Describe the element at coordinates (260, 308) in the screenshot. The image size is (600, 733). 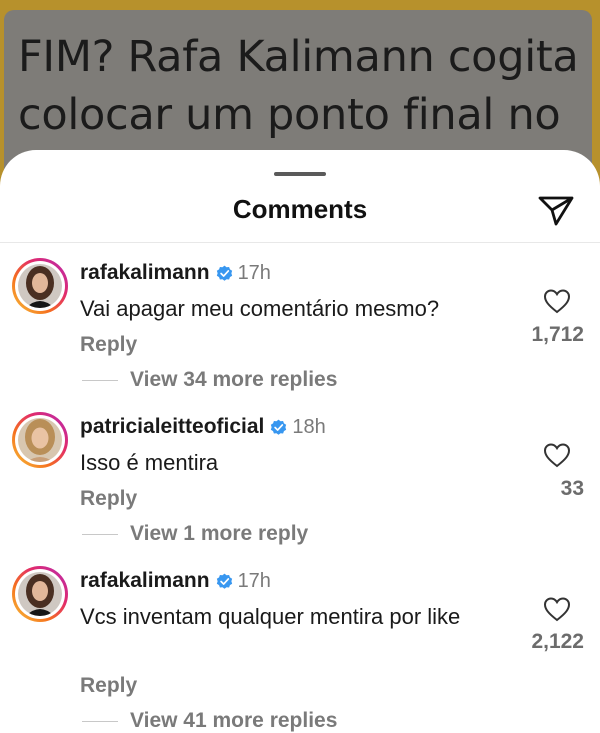
I see `comment-text: Vai apagar meu comentário mesmo?` at that location.